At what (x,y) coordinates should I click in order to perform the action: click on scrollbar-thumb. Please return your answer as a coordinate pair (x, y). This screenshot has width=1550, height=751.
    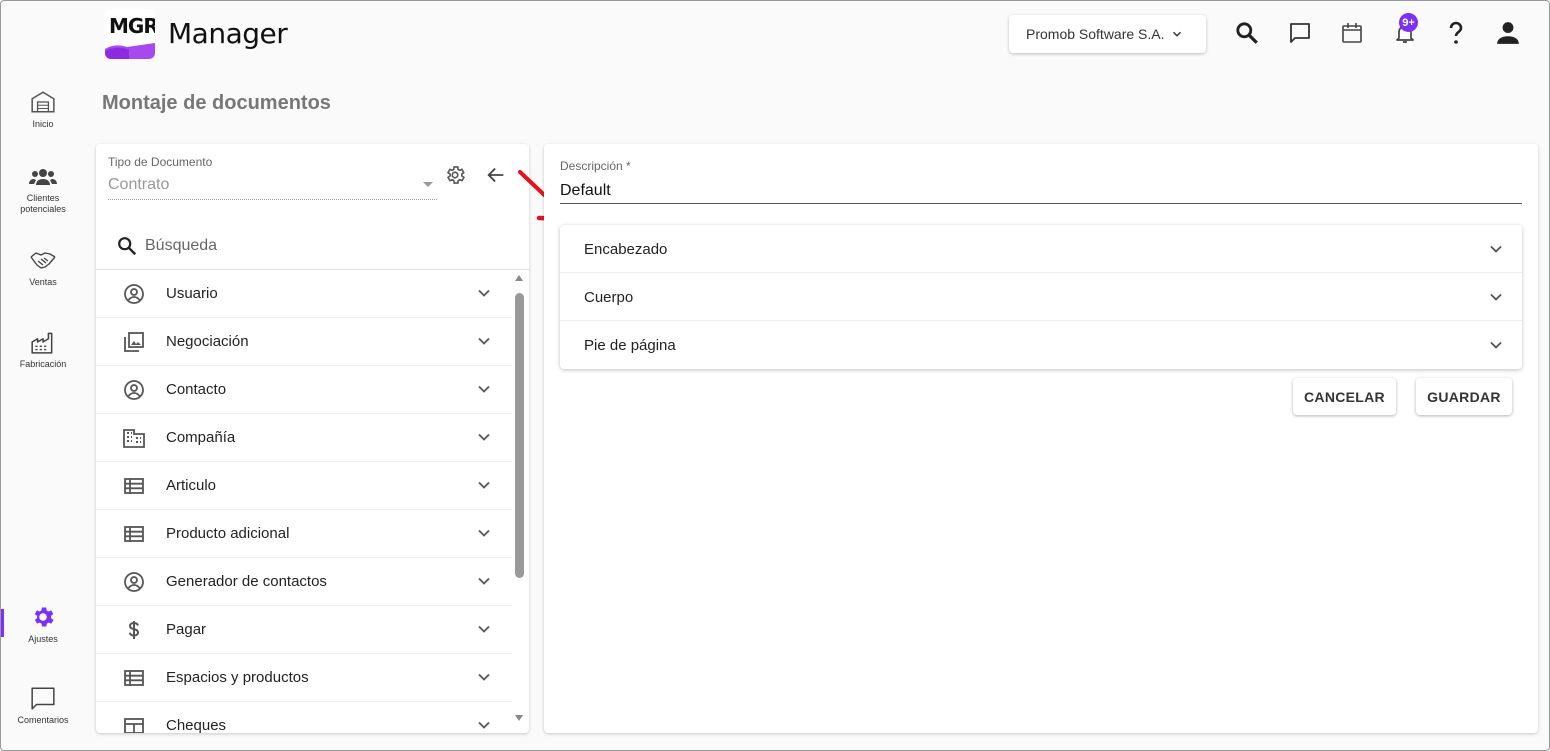
    Looking at the image, I should click on (519, 435).